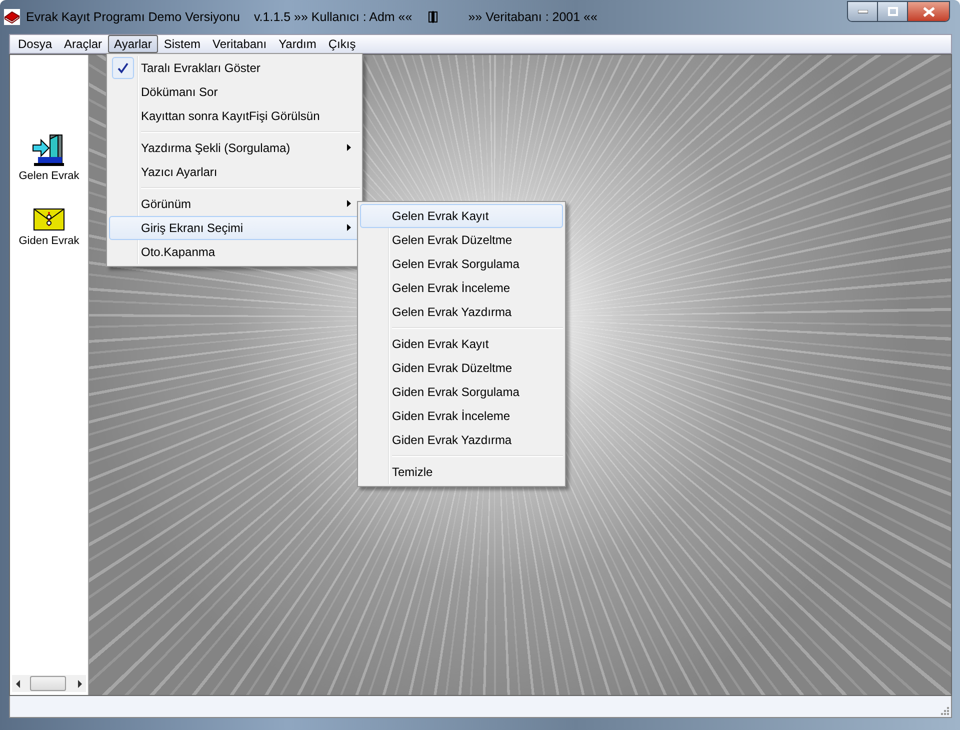 This screenshot has height=730, width=960. Describe the element at coordinates (234, 252) in the screenshot. I see `menu-item: Oto.Kapanma` at that location.